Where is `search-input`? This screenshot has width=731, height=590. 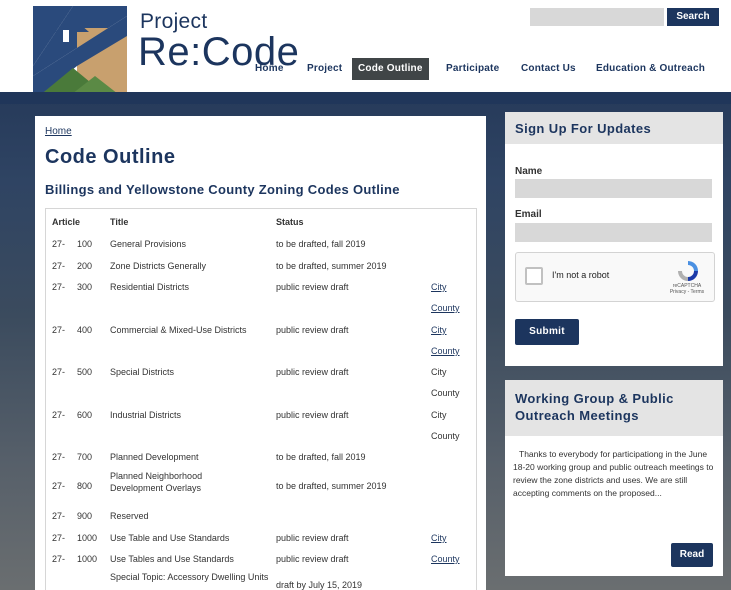
search-input is located at coordinates (597, 17).